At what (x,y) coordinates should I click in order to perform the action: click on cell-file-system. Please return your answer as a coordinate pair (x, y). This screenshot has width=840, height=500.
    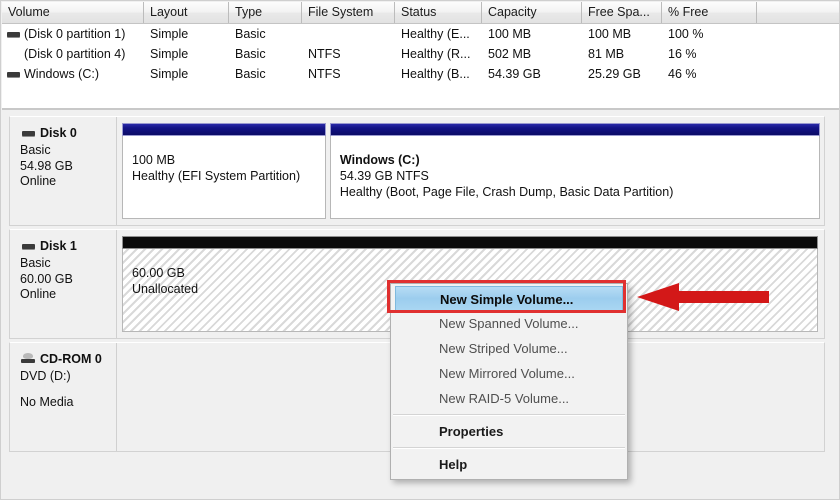
    Looking at the image, I should click on (348, 34).